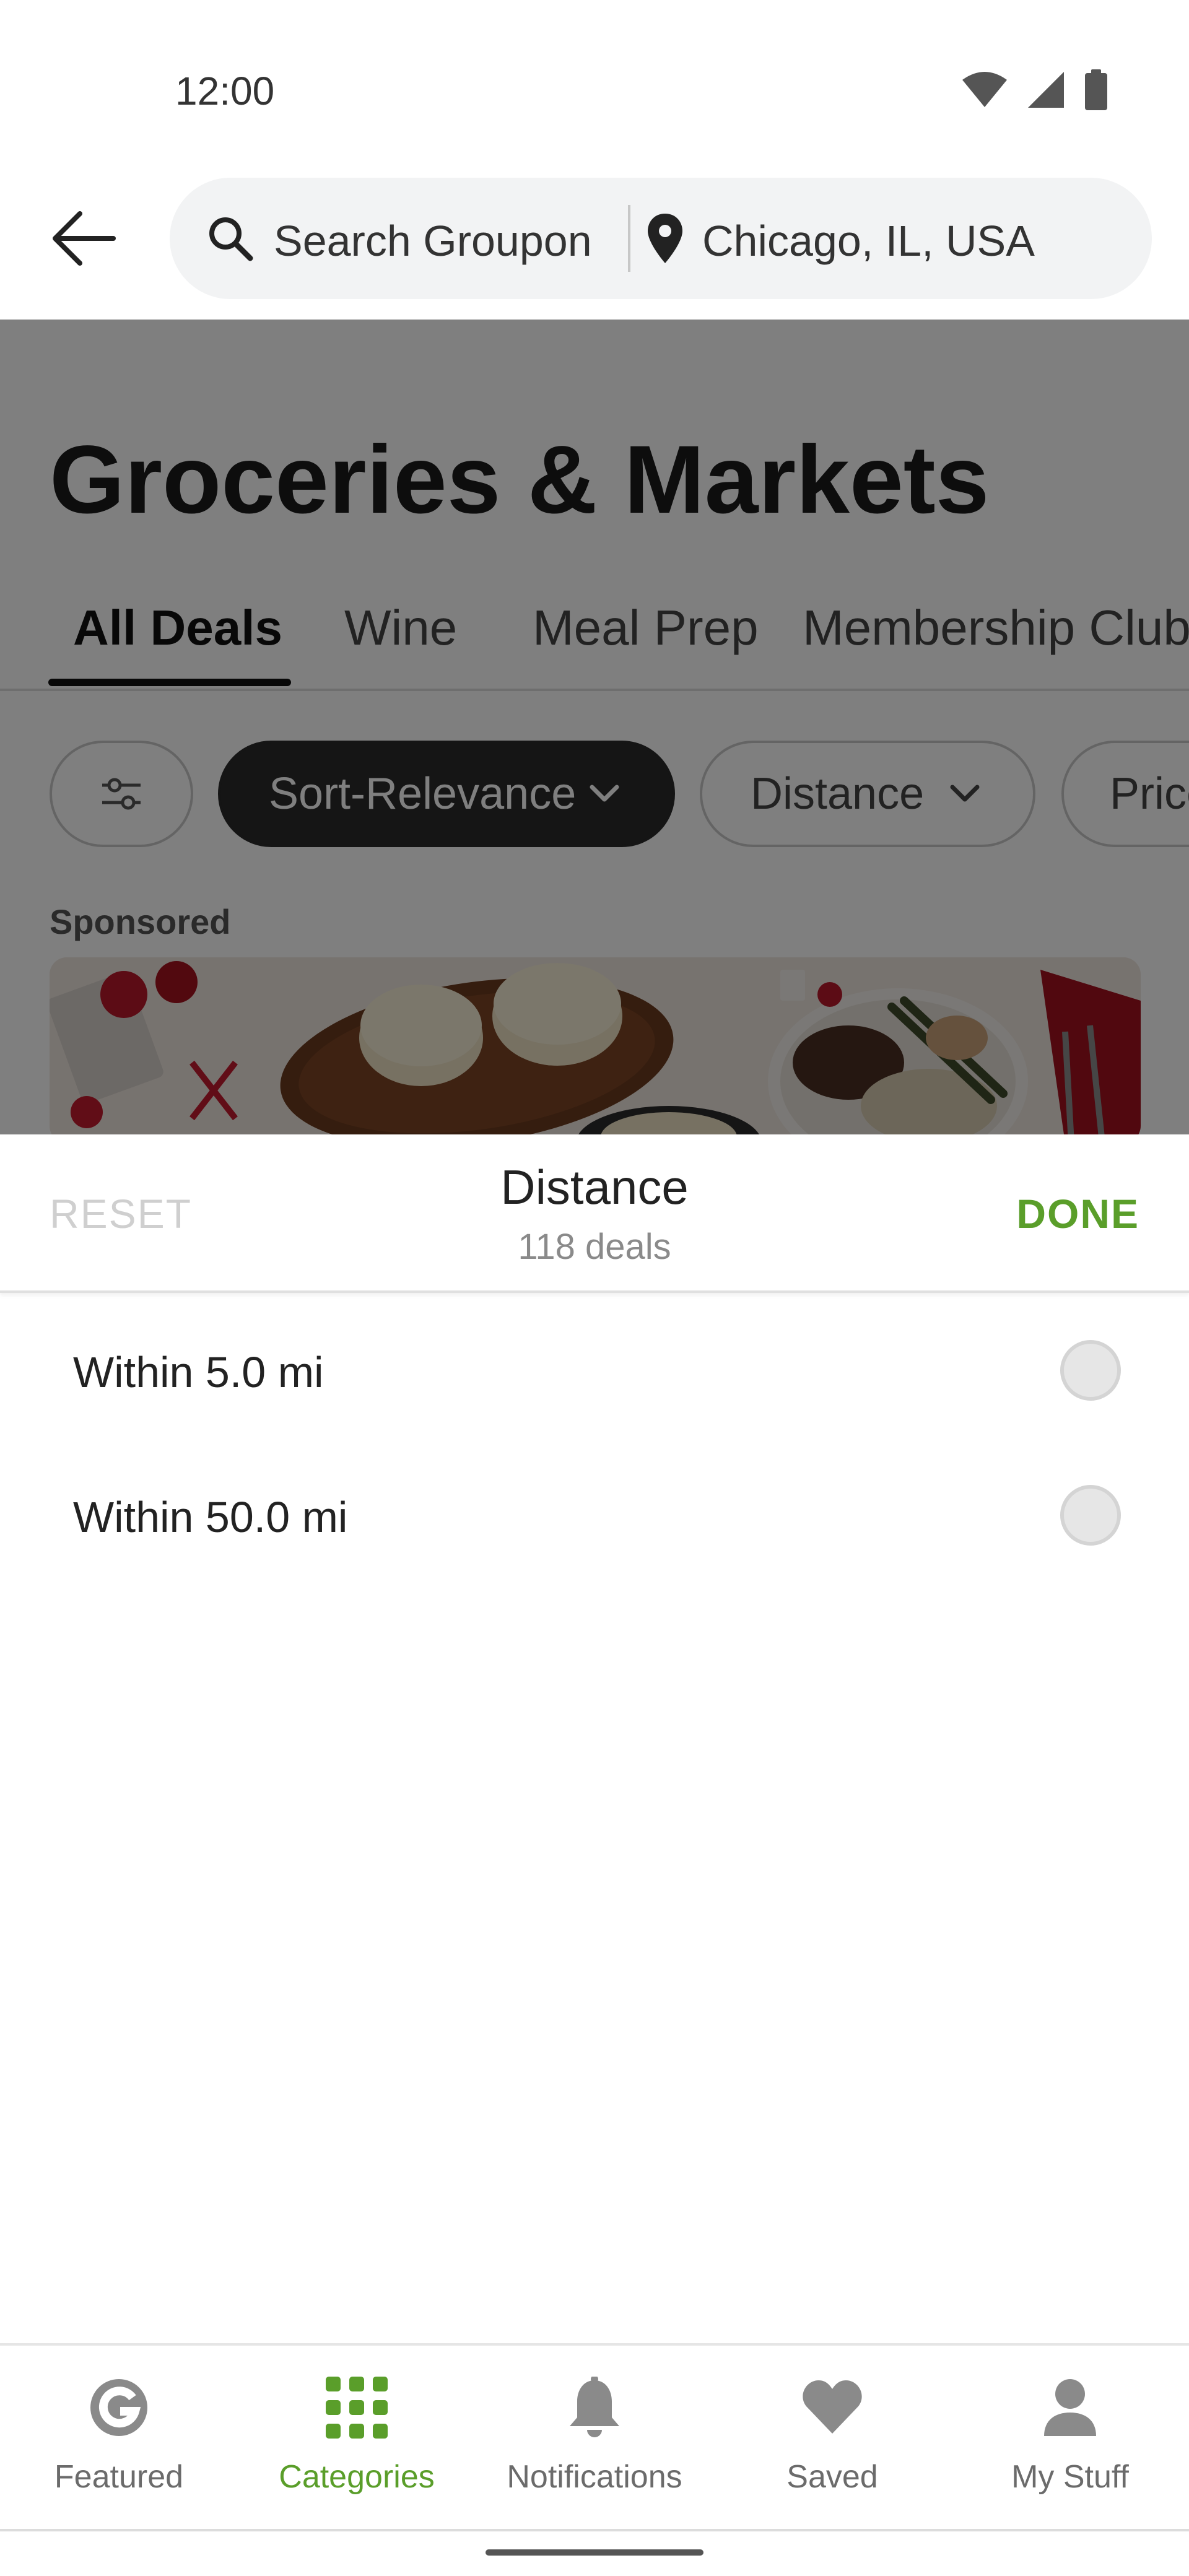  What do you see at coordinates (1046, 90) in the screenshot?
I see `signal-icon` at bounding box center [1046, 90].